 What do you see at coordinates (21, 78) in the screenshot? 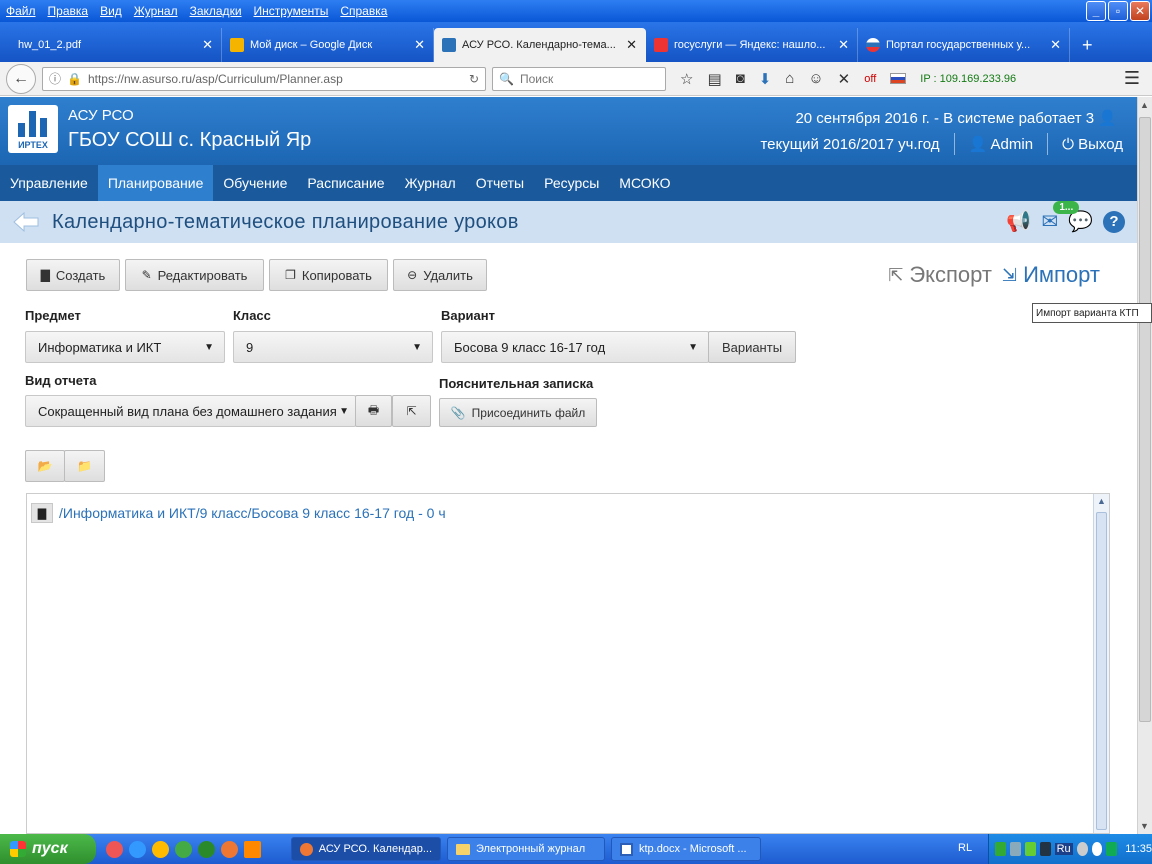
I see `back-button: ←` at bounding box center [21, 78].